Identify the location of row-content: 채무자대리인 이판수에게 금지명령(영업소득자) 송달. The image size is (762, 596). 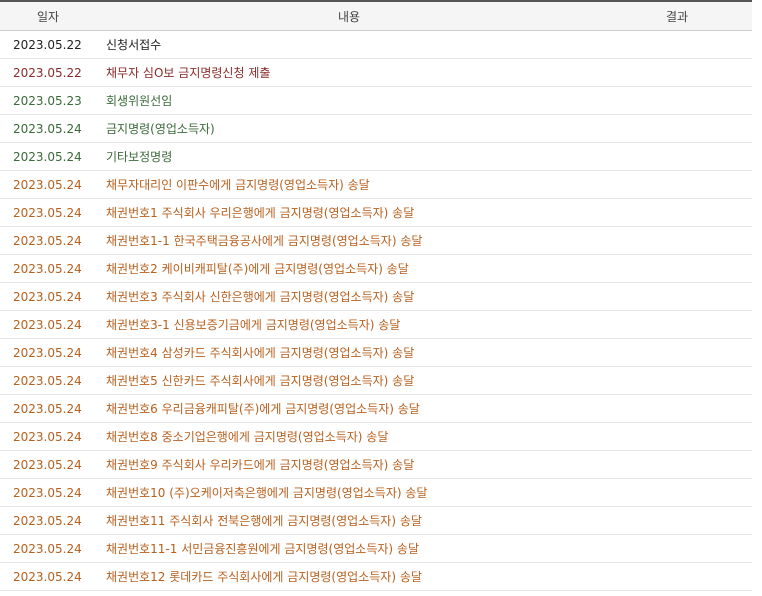
(349, 184).